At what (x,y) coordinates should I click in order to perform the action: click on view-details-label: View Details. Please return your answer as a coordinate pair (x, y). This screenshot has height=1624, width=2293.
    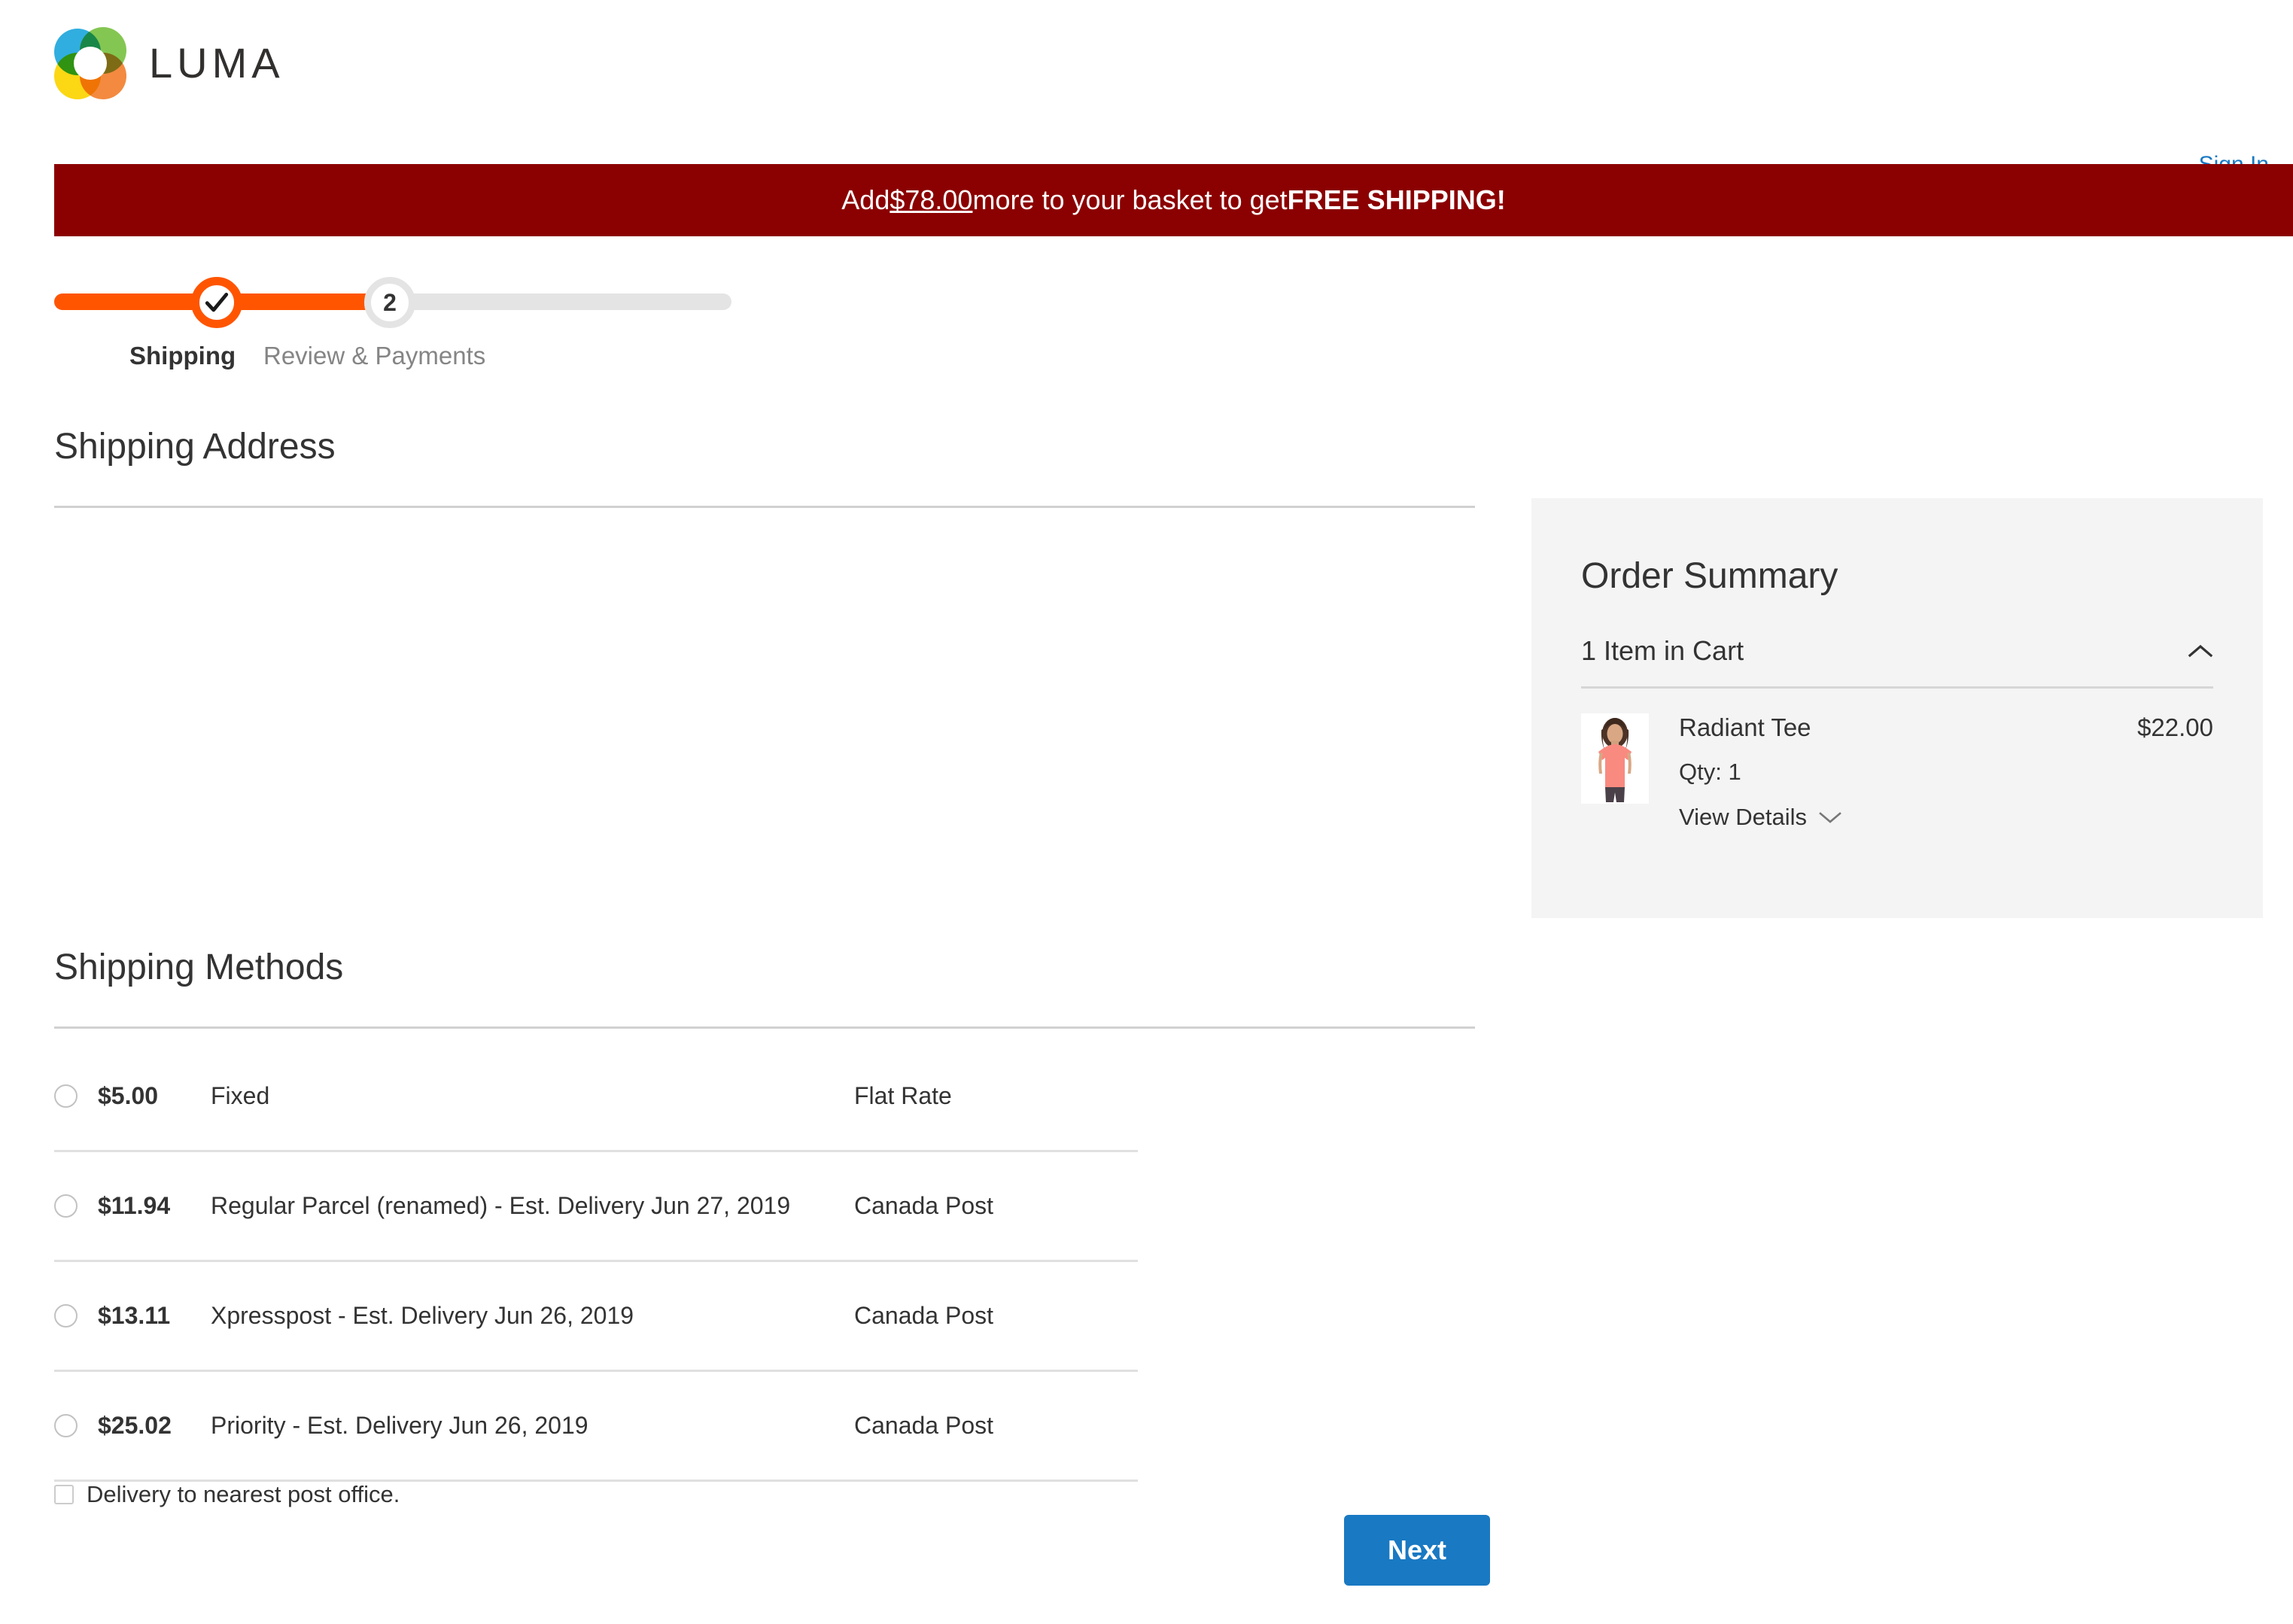
    Looking at the image, I should click on (1743, 817).